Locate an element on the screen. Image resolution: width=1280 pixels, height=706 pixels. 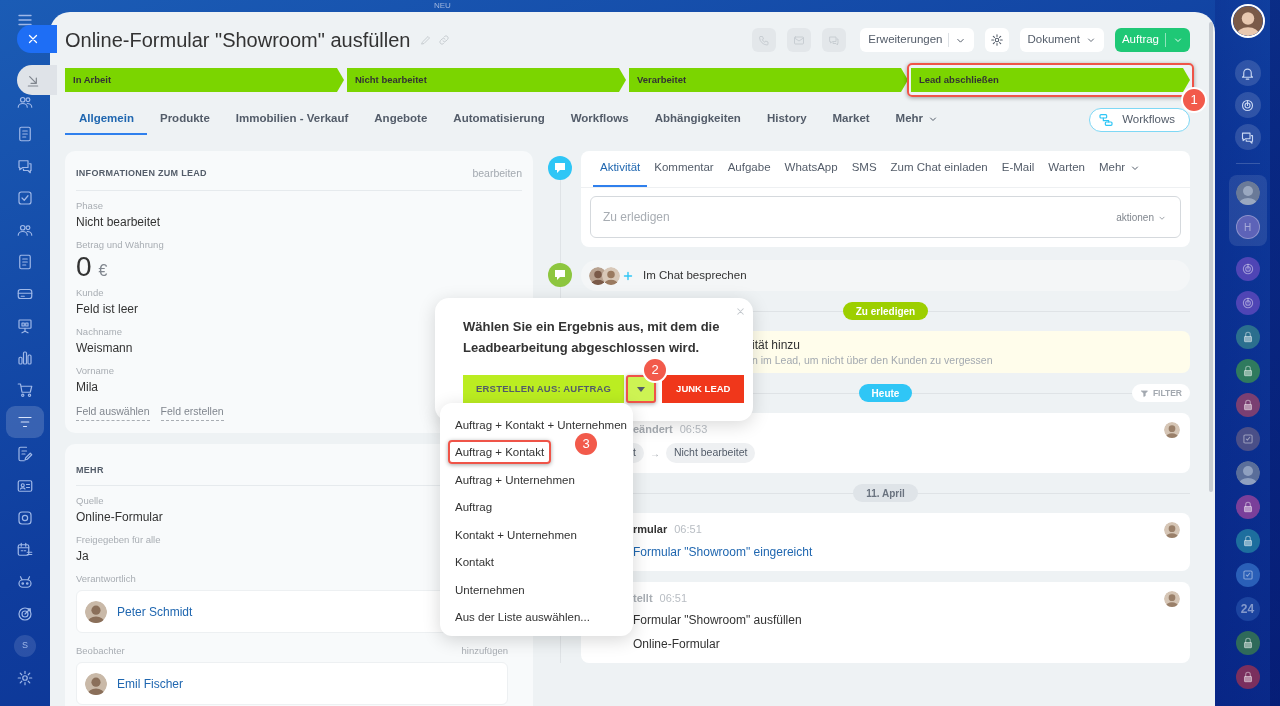
chat-bar: Im Chat besprechen is located at coordinates (885, 275).